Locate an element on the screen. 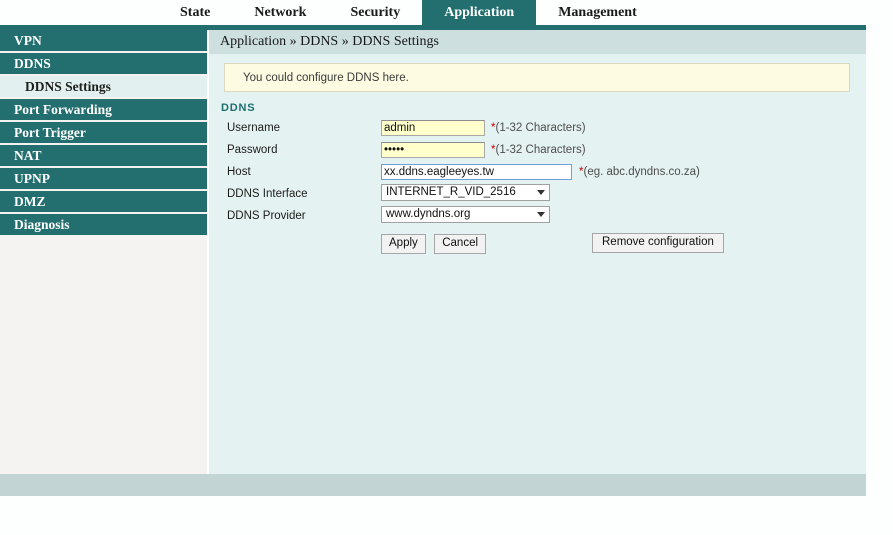 The height and width of the screenshot is (535, 893). hint-text-host: (eg. abc.dyndns.co.za) is located at coordinates (641, 172).